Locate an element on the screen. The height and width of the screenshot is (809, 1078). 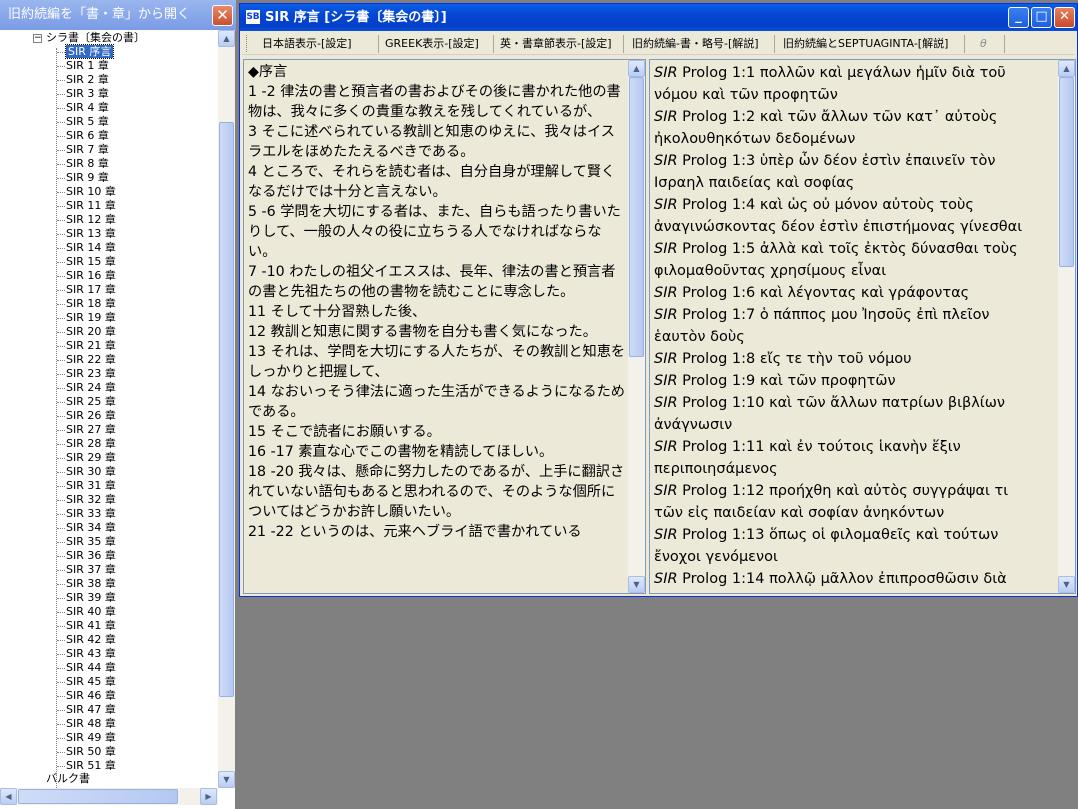
tree-item-prolog: SIR 序言 is located at coordinates (89, 51).